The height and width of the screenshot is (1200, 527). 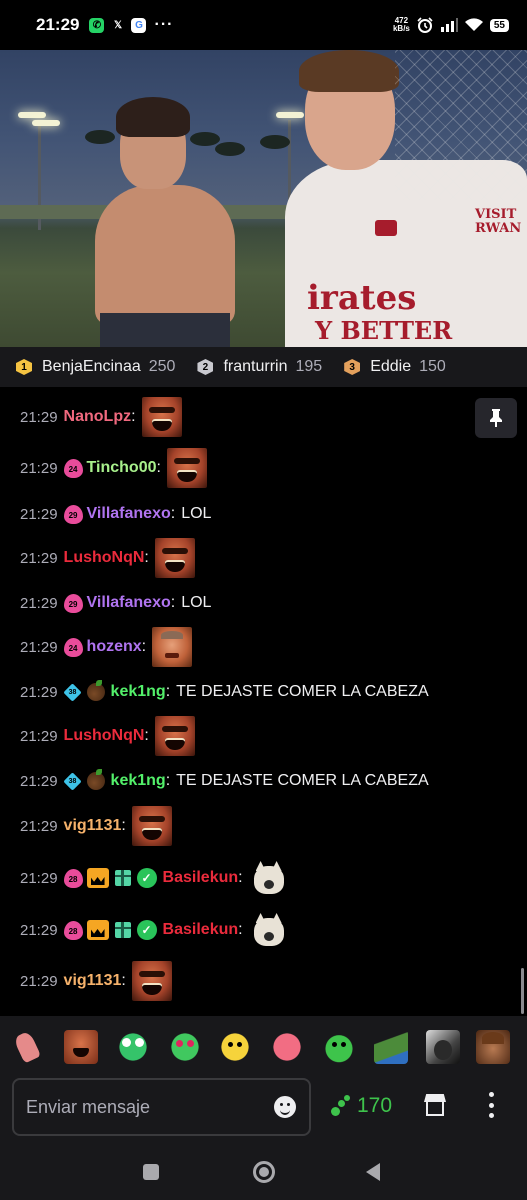 I want to click on frog-heart-emote, so click(x=185, y=1047).